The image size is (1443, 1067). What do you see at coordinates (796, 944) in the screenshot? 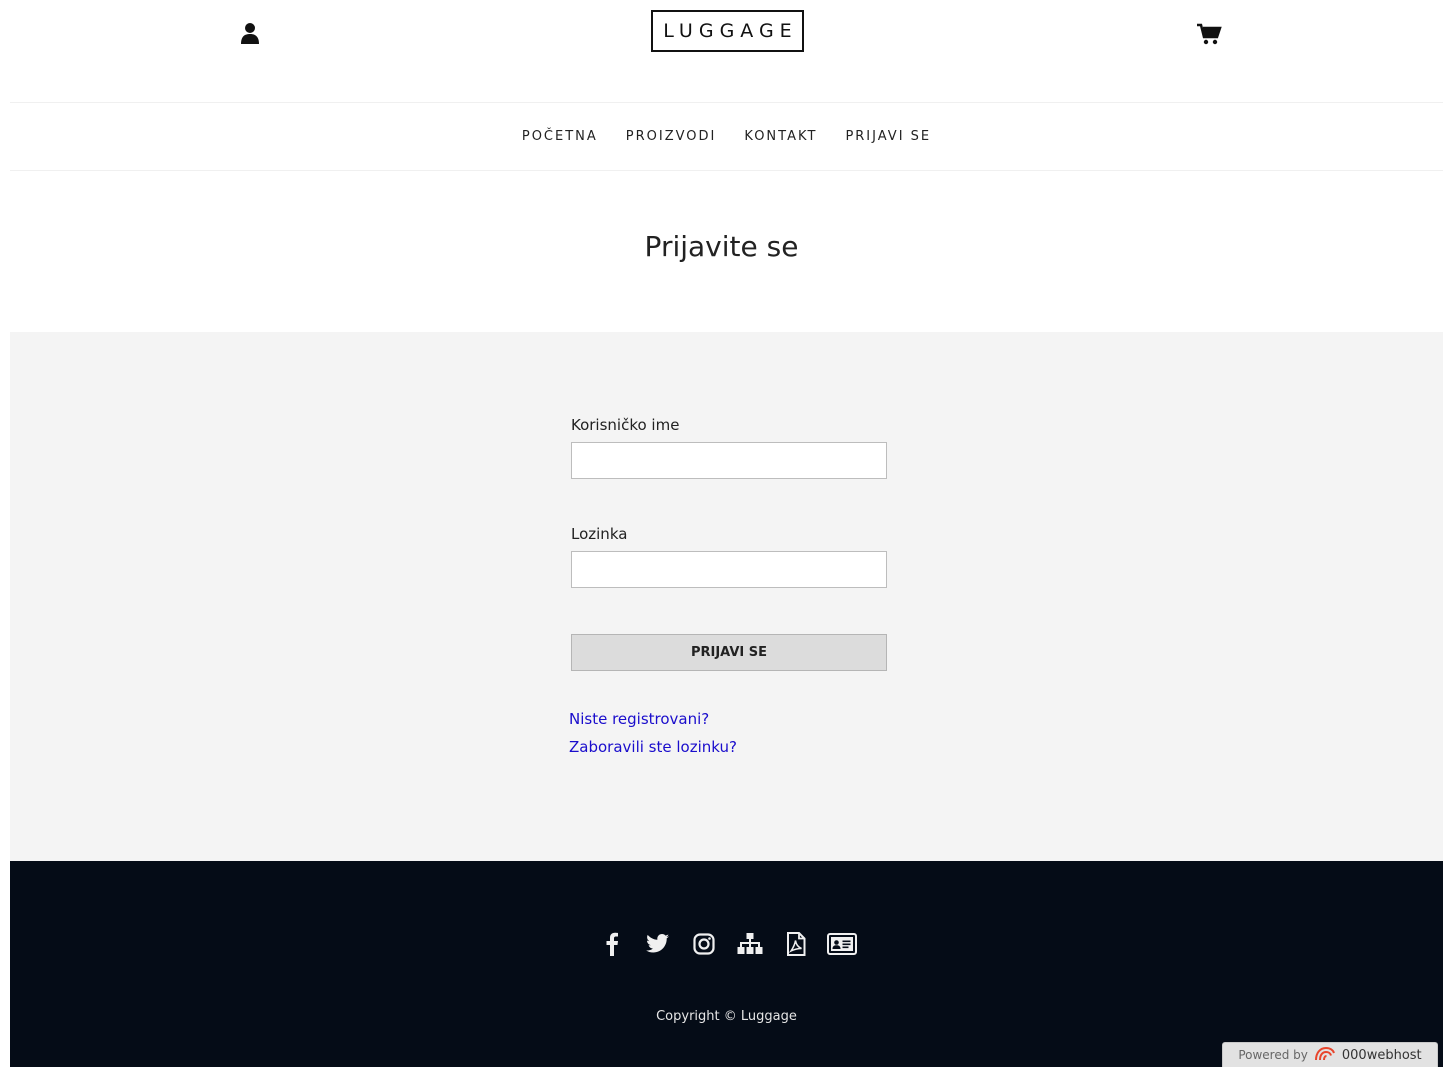
I see `pdf-icon` at bounding box center [796, 944].